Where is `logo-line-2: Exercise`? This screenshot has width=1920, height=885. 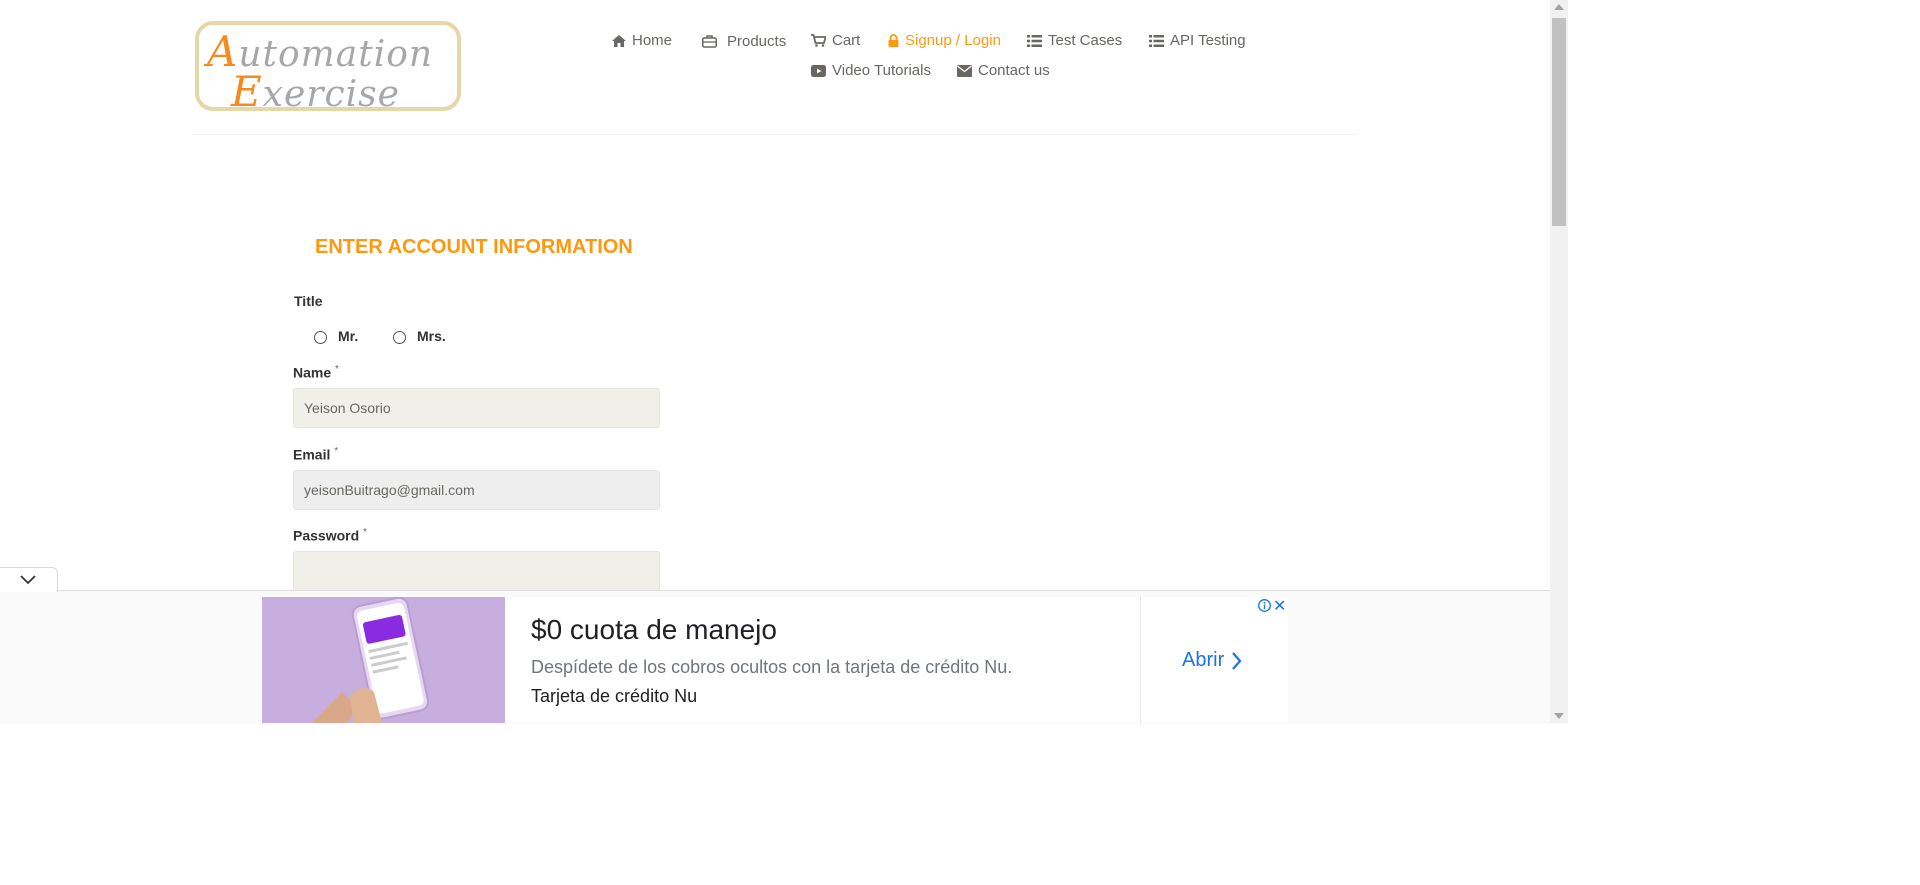 logo-line-2: Exercise is located at coordinates (315, 89).